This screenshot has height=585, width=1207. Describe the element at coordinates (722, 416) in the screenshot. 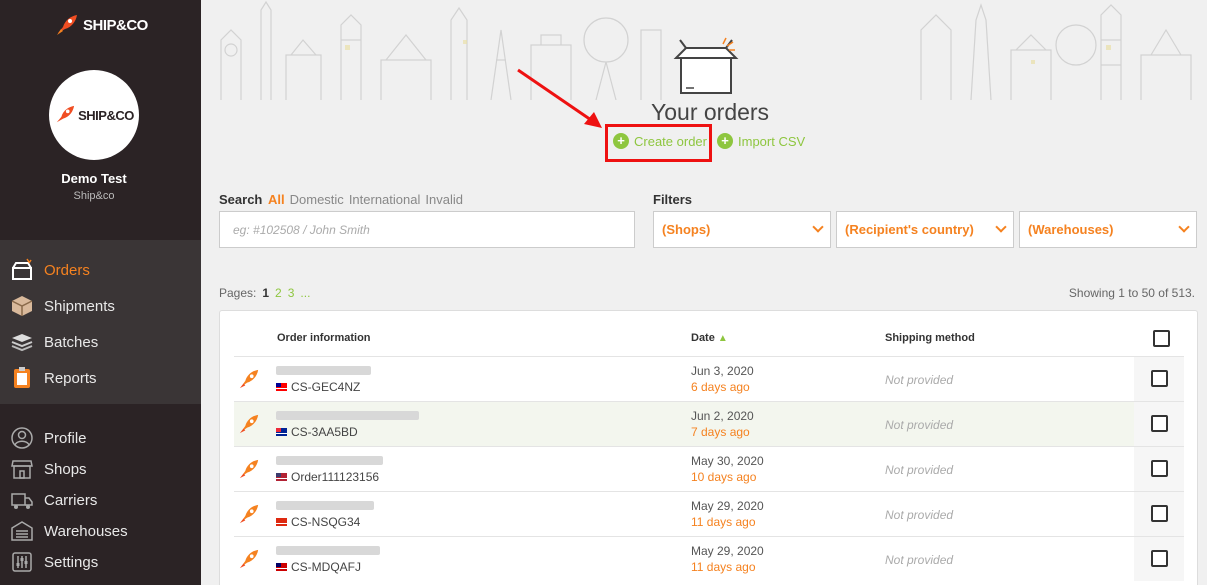

I see `order-date: Jun 2, 2020` at that location.